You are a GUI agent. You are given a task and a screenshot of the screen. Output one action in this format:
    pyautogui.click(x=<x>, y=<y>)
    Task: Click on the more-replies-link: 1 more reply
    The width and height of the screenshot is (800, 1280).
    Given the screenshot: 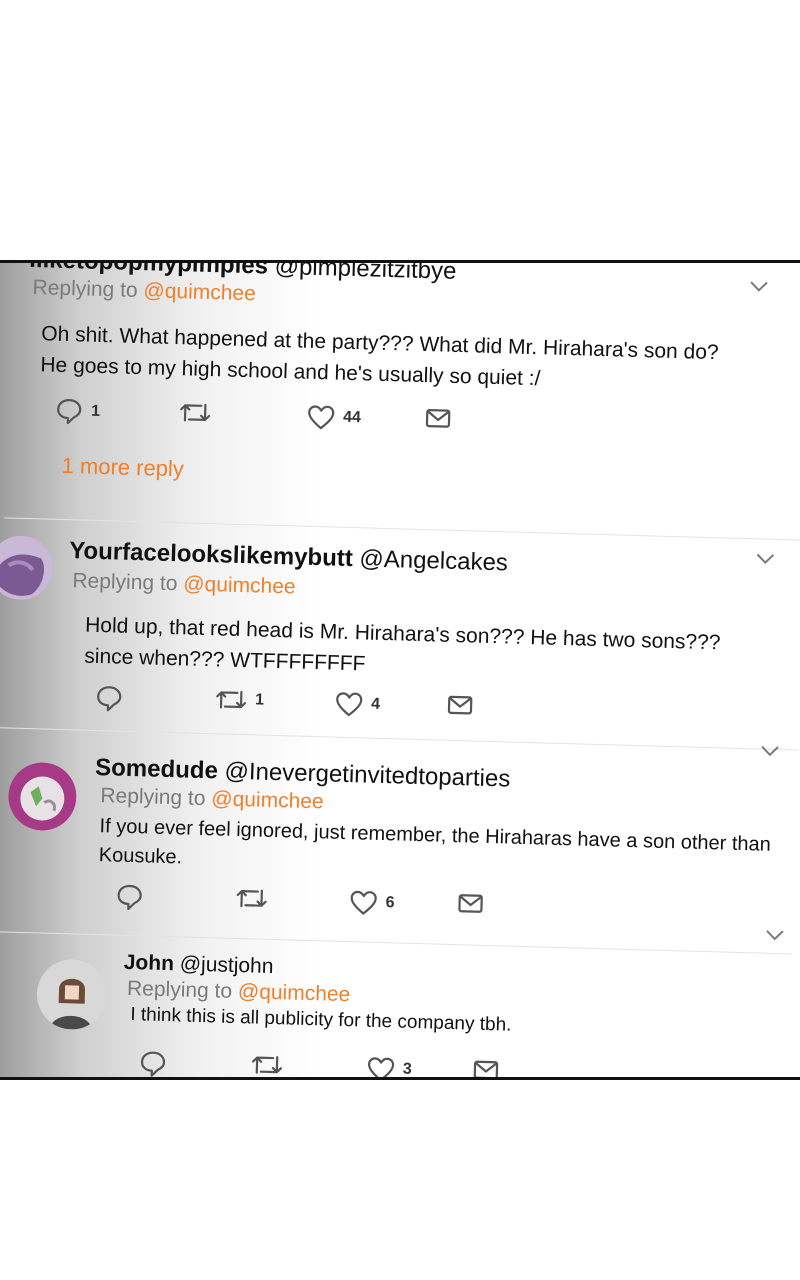 What is the action you would take?
    pyautogui.click(x=122, y=467)
    